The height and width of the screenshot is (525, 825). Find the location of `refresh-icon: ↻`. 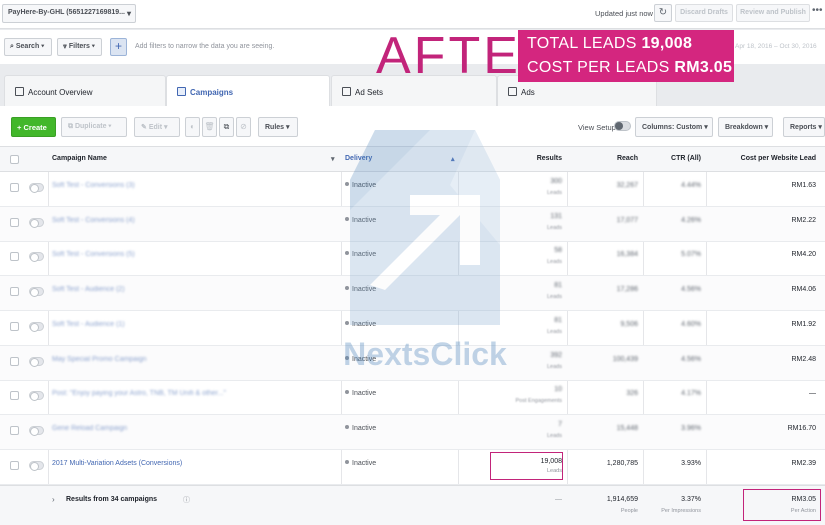

refresh-icon: ↻ is located at coordinates (663, 13).